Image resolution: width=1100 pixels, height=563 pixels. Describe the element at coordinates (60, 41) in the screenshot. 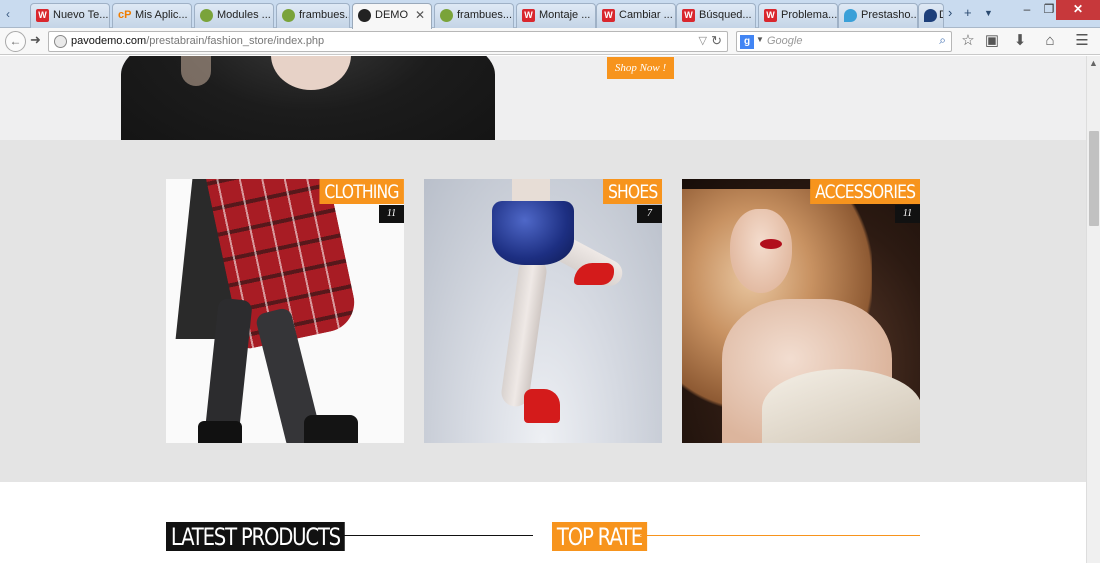

I see `globe-icon` at that location.